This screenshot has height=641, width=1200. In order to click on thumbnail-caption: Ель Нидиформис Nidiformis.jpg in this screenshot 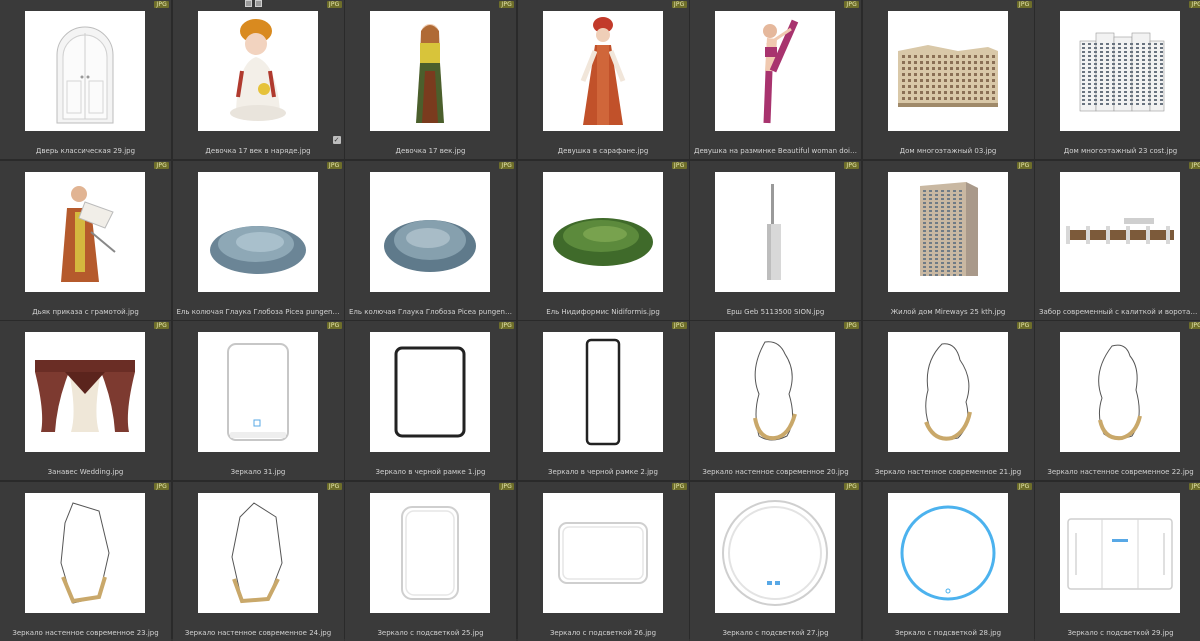, I will do `click(603, 311)`.